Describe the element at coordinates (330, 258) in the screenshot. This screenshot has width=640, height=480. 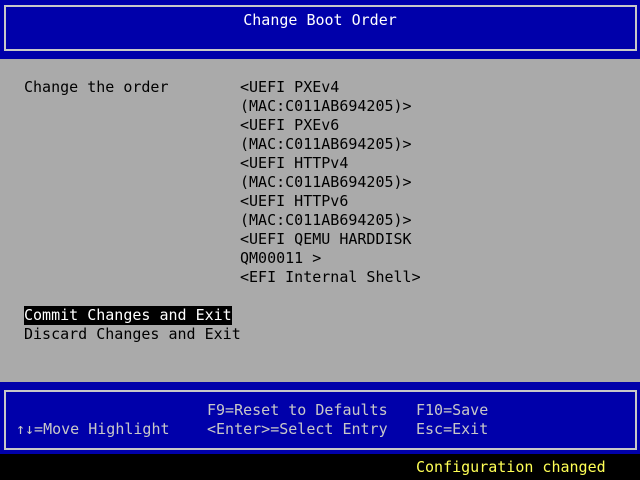
I see `boot-entry-uefi-qemu-harddisk-id: QM00011 >` at that location.